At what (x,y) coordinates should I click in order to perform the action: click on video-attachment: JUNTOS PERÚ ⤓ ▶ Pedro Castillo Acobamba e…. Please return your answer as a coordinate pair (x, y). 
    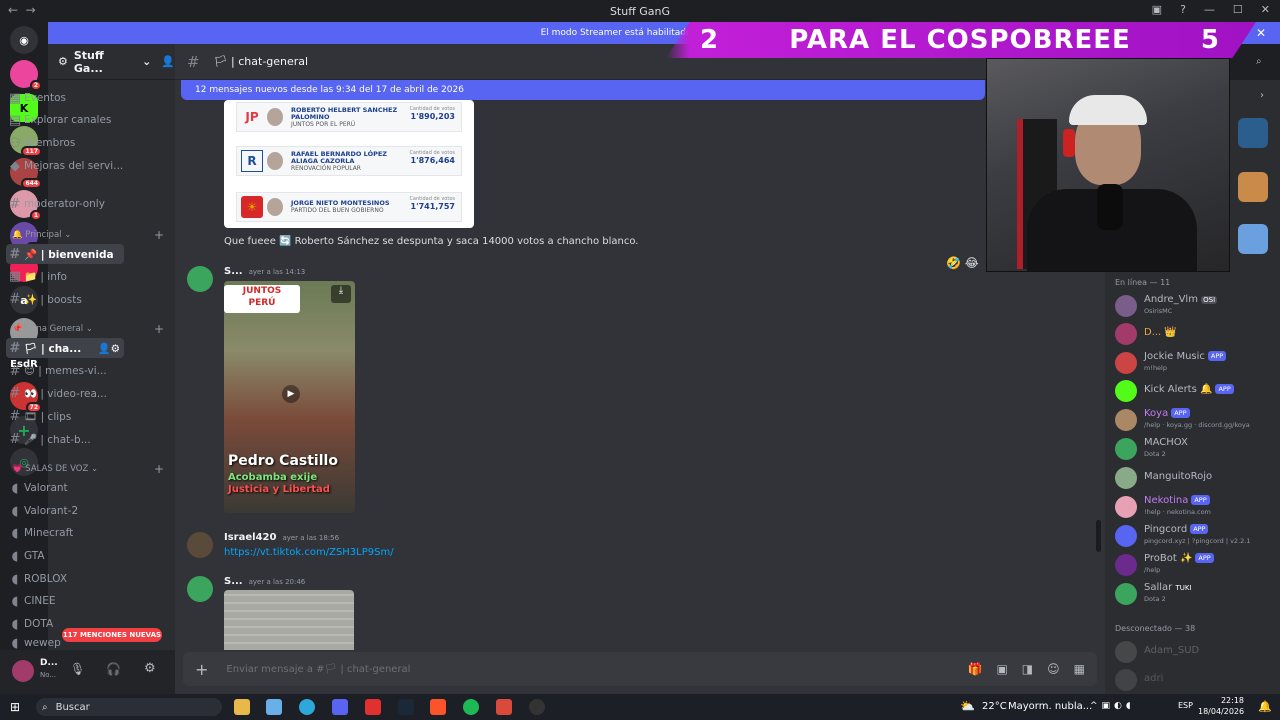
    Looking at the image, I should click on (289, 397).